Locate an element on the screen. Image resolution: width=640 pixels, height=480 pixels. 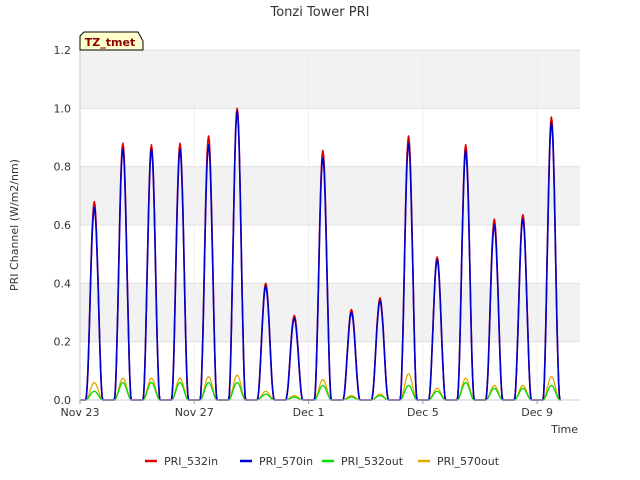
x-tick-label: Dec 5 is located at coordinates (423, 412).